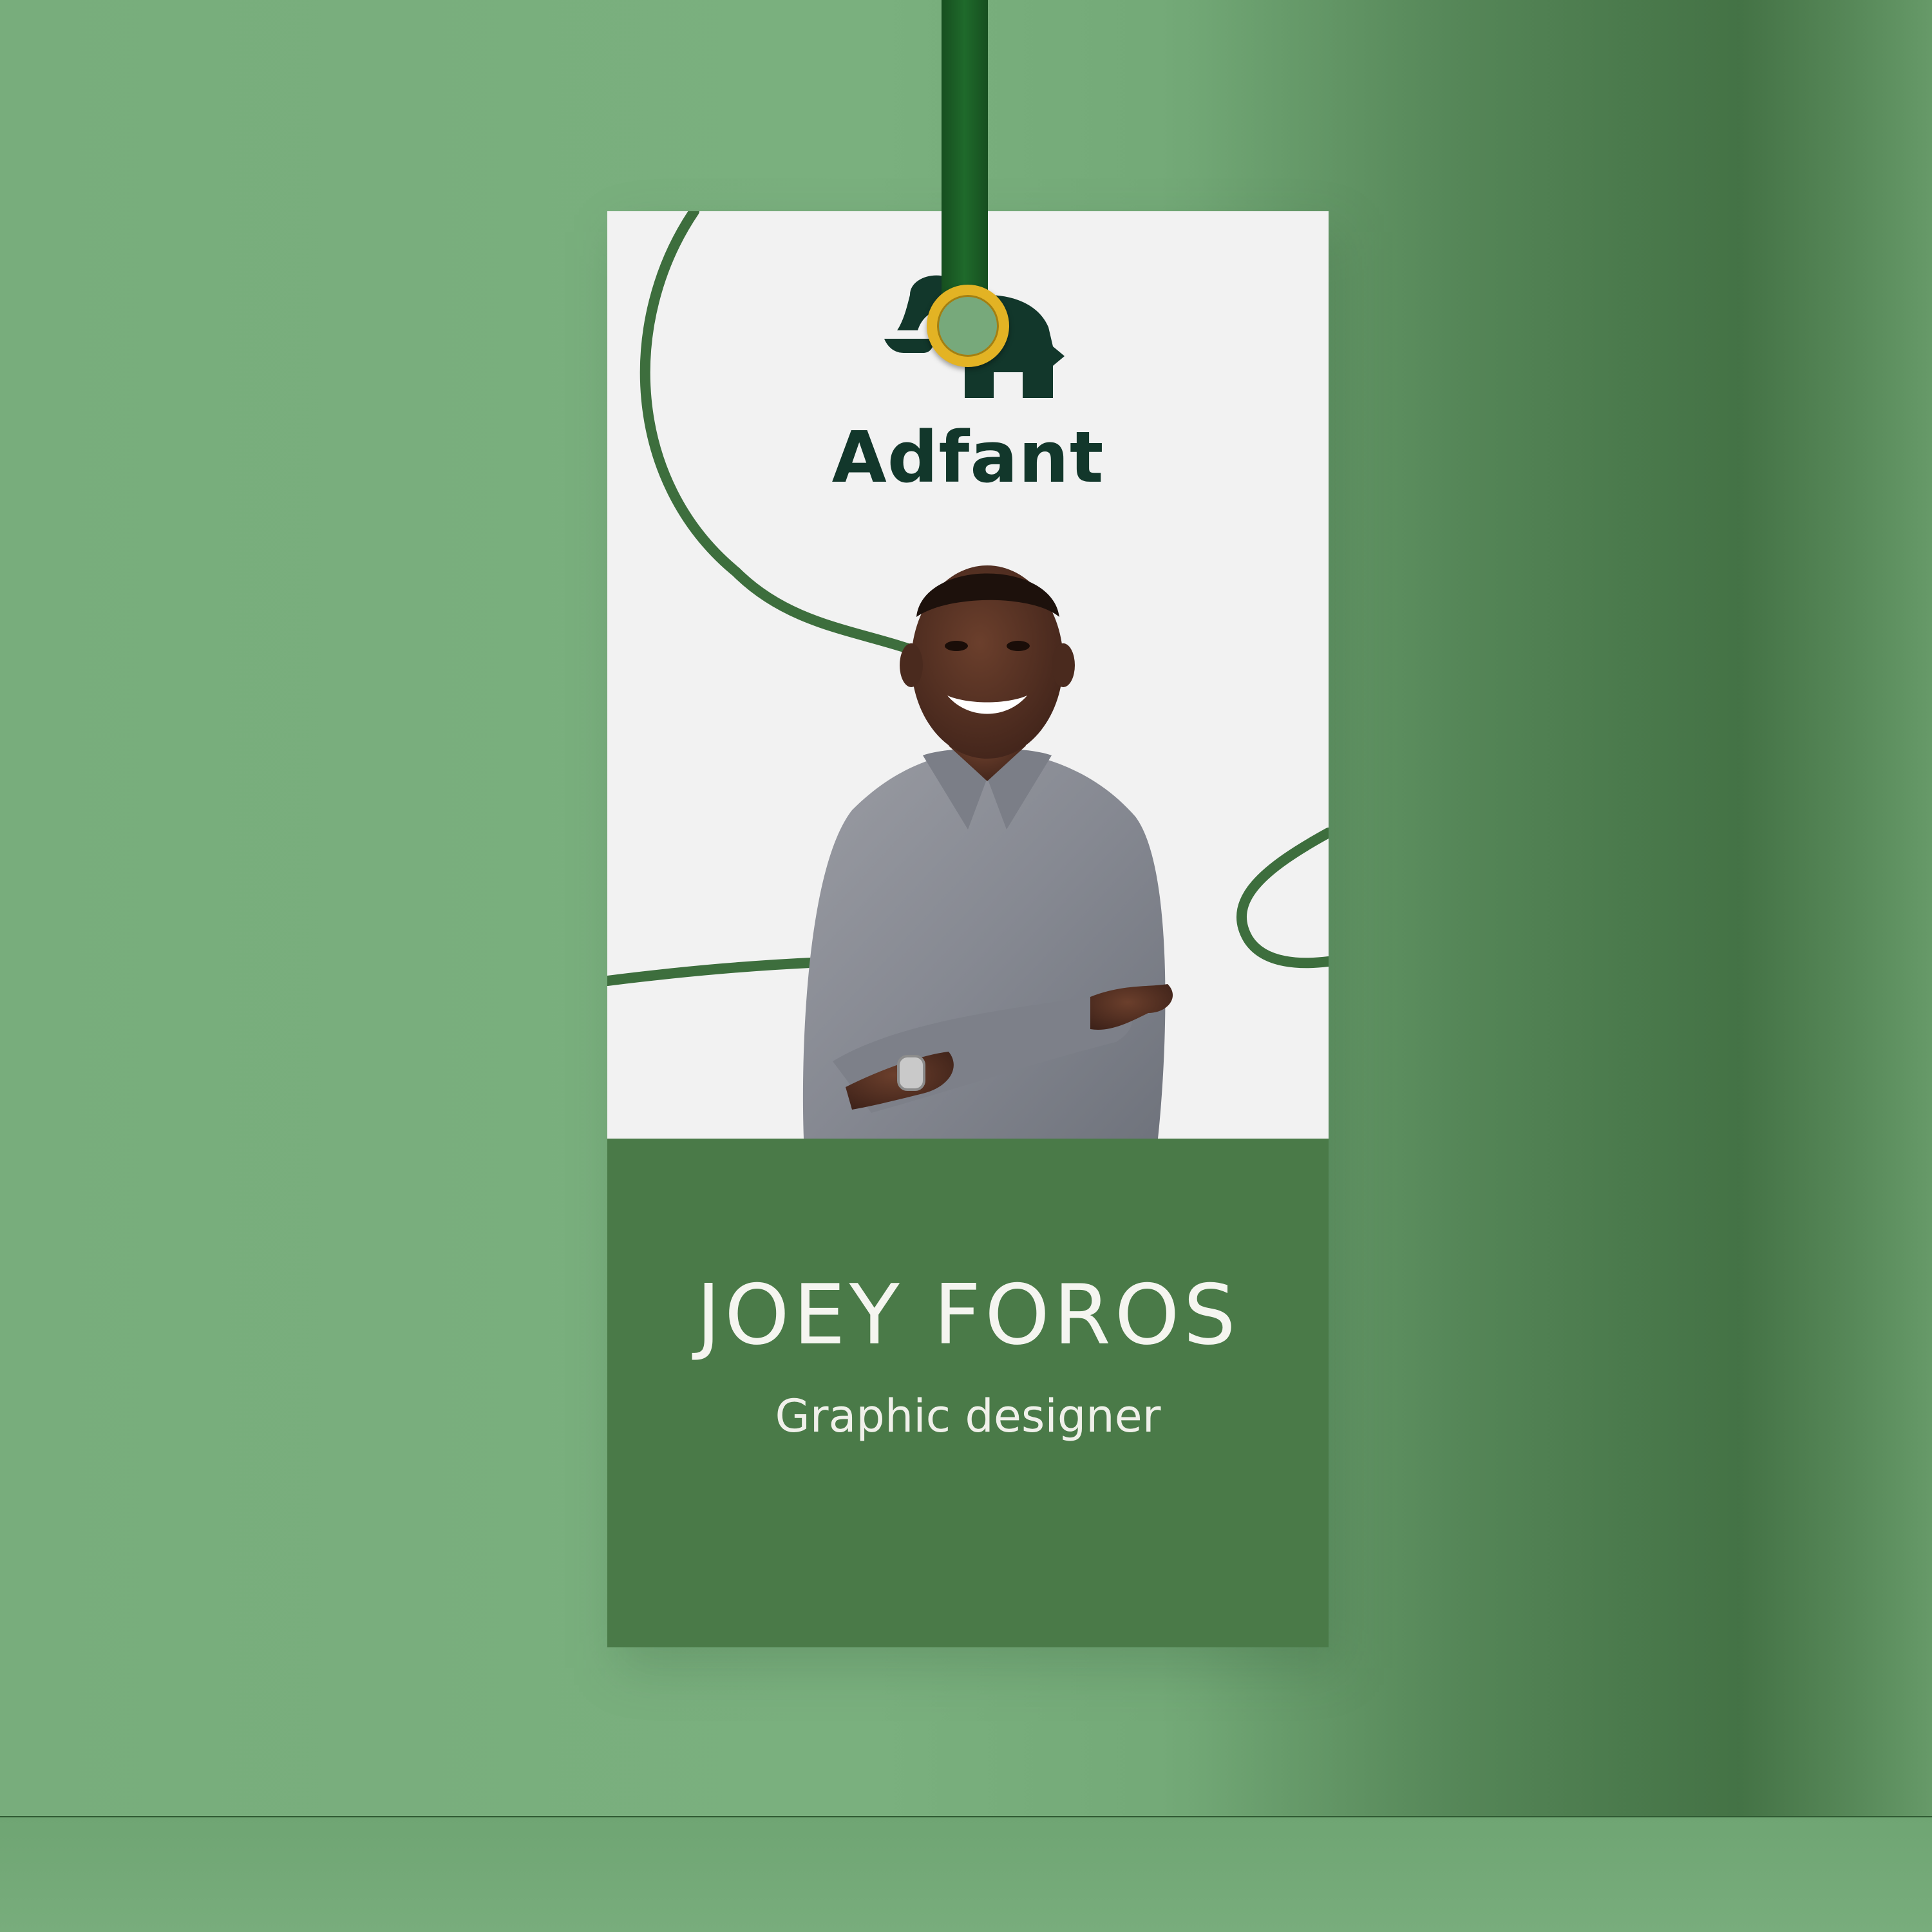 The width and height of the screenshot is (1932, 1932). I want to click on brand-name: Adfant, so click(968, 457).